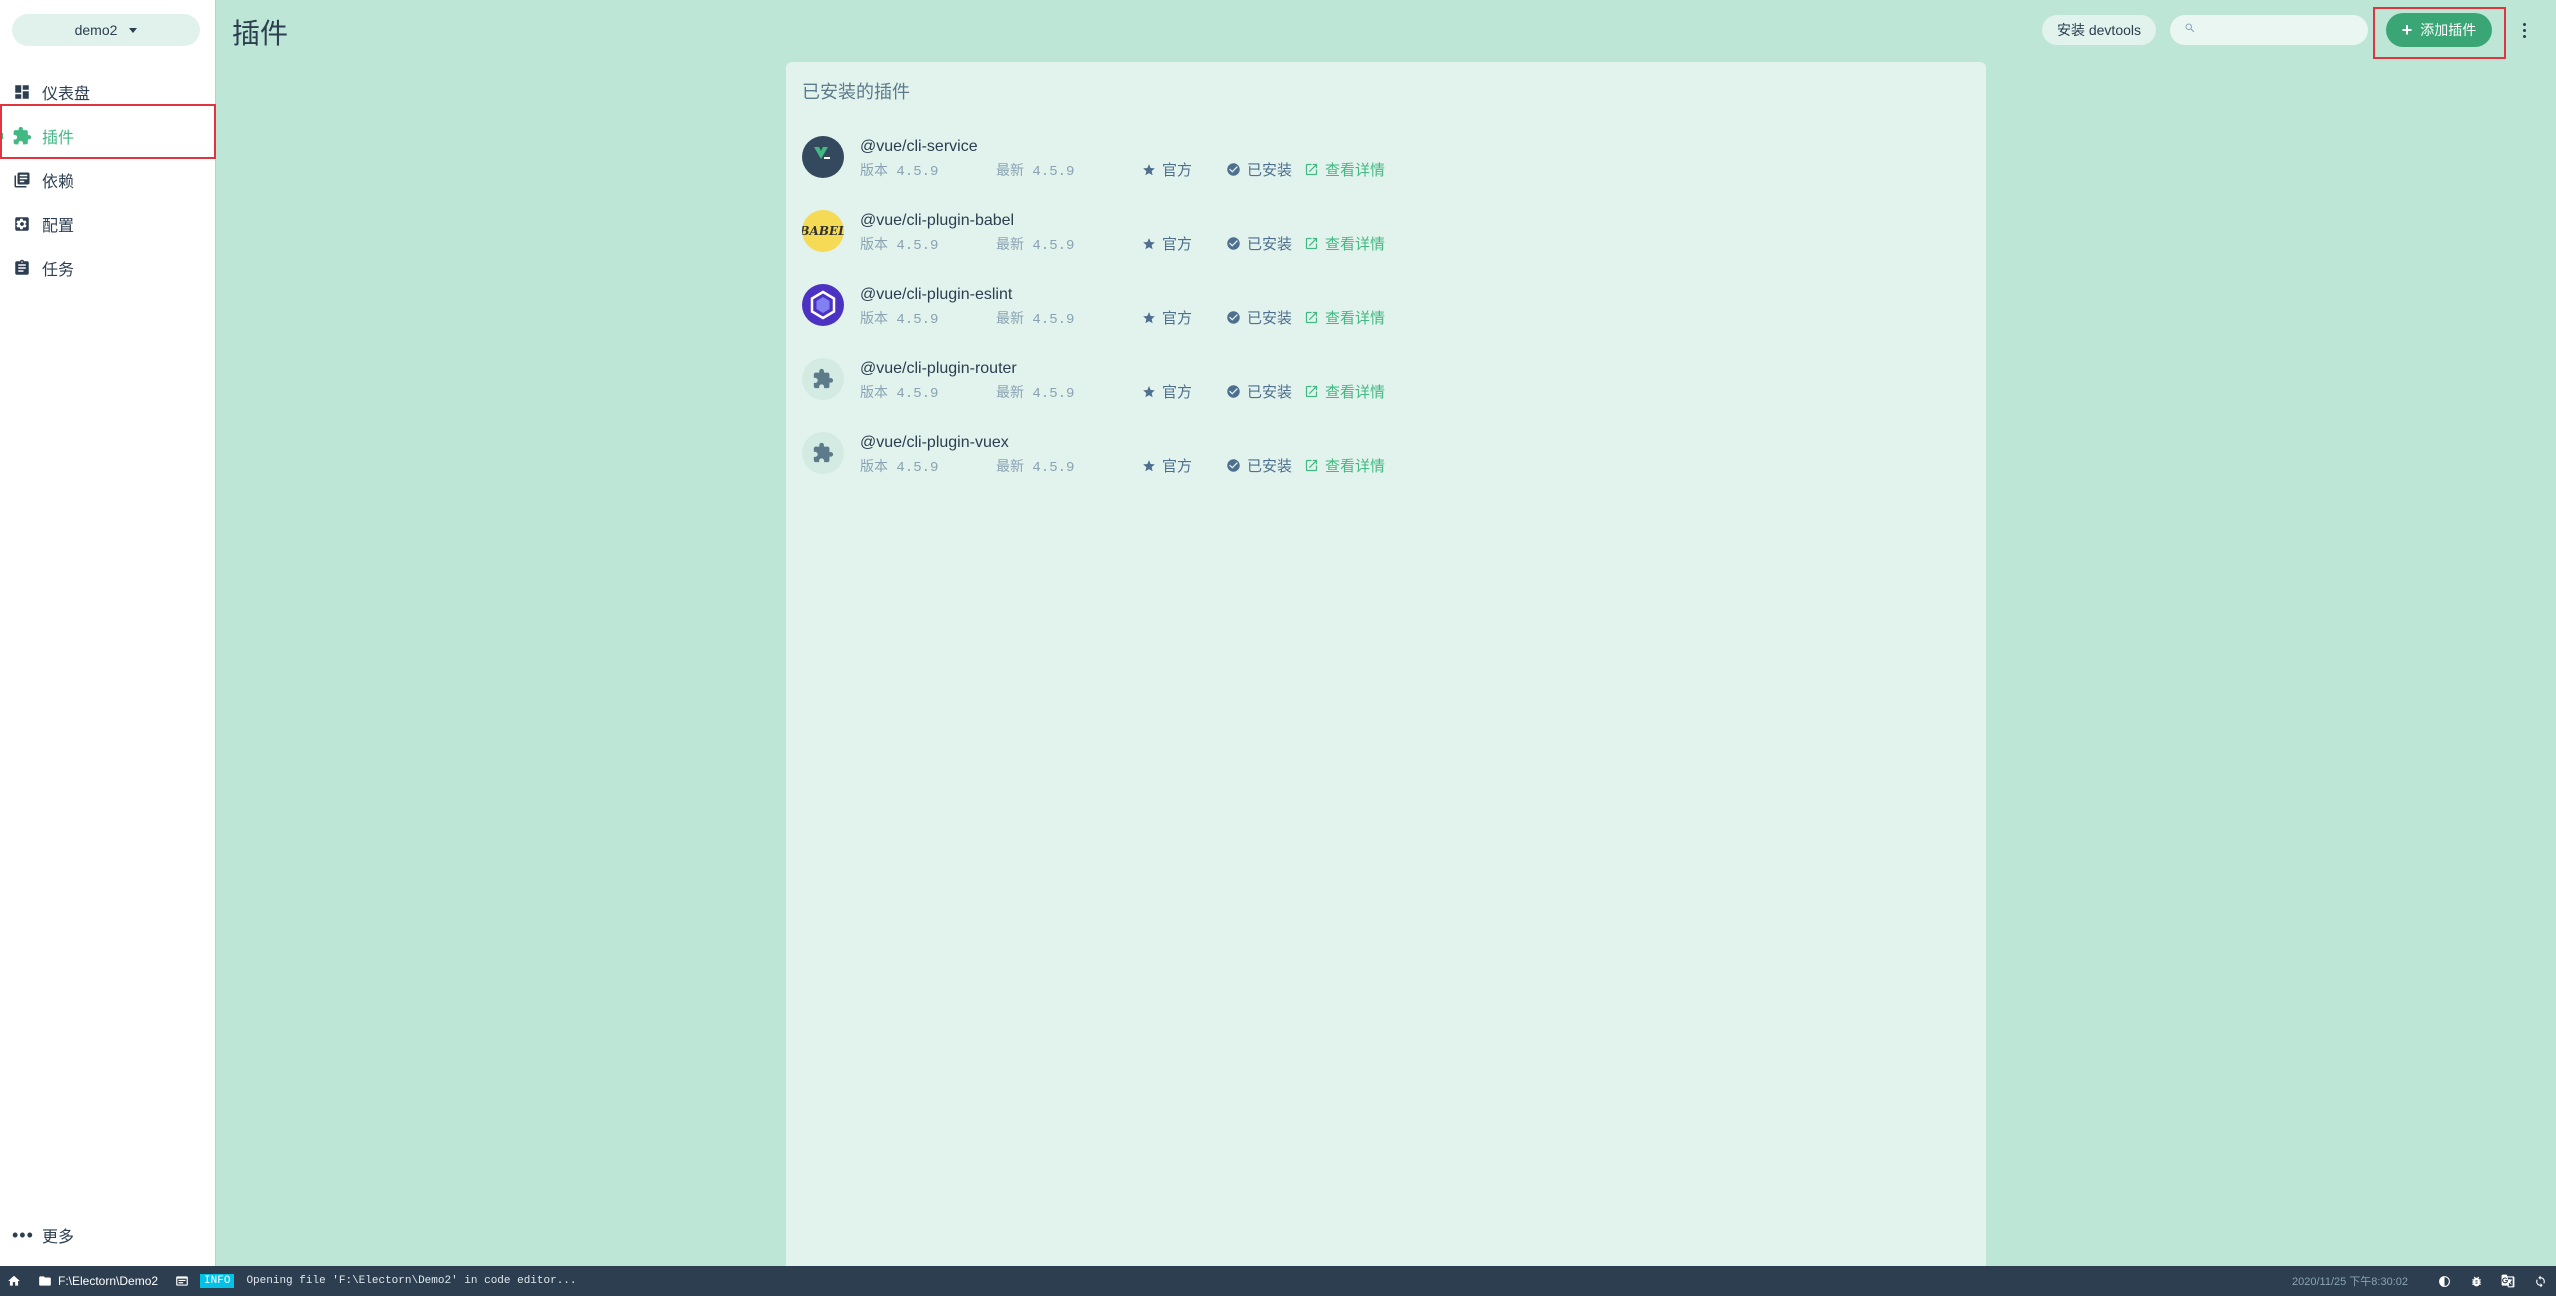 Image resolution: width=2556 pixels, height=1296 pixels. I want to click on sidebar-nav: 仪表盘 插件 依赖 配置 任务, so click(108, 180).